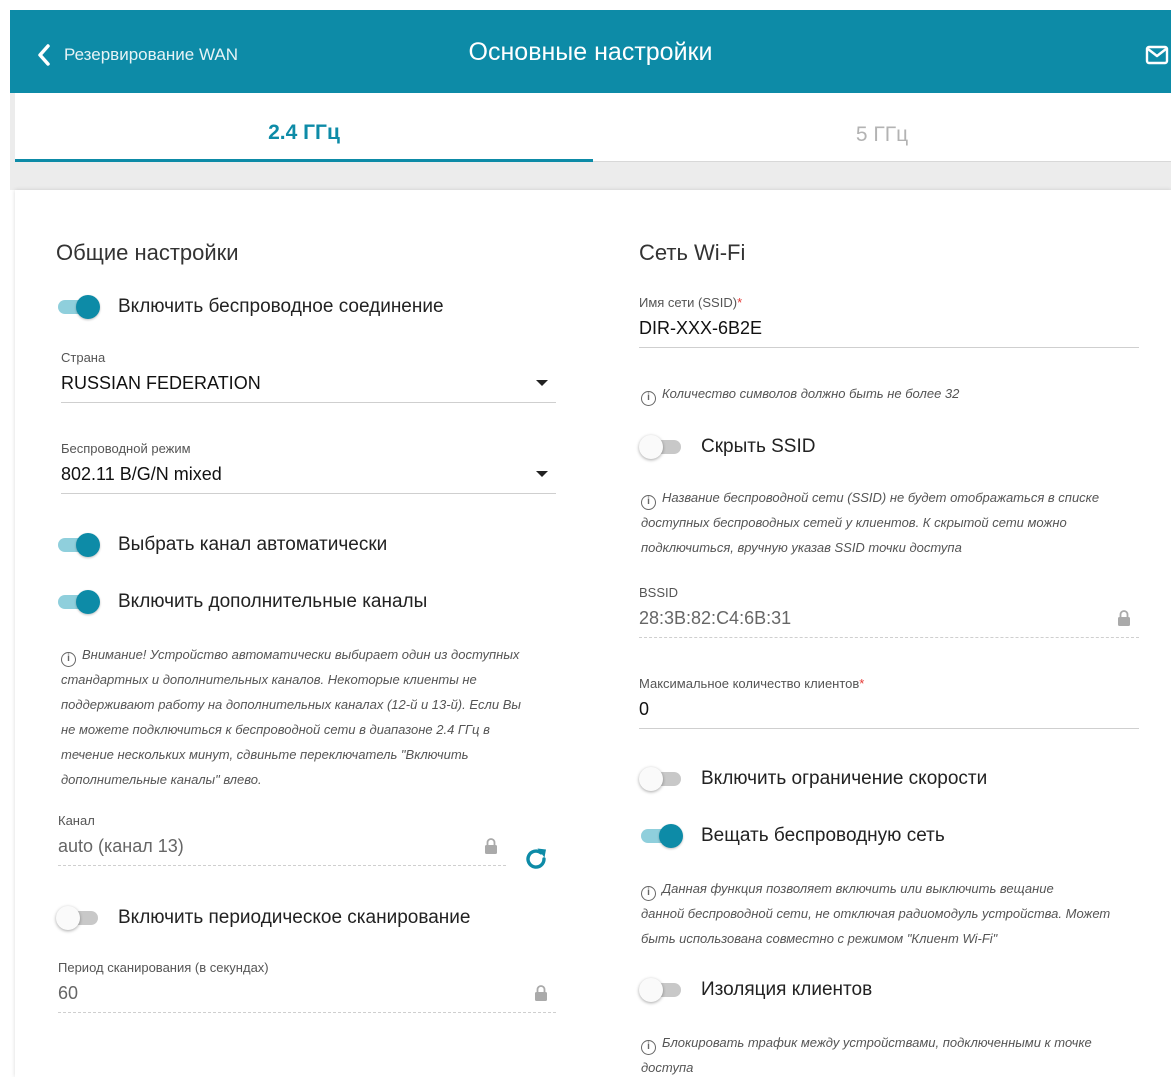  Describe the element at coordinates (79, 307) in the screenshot. I see `enable-wireless-toggle` at that location.